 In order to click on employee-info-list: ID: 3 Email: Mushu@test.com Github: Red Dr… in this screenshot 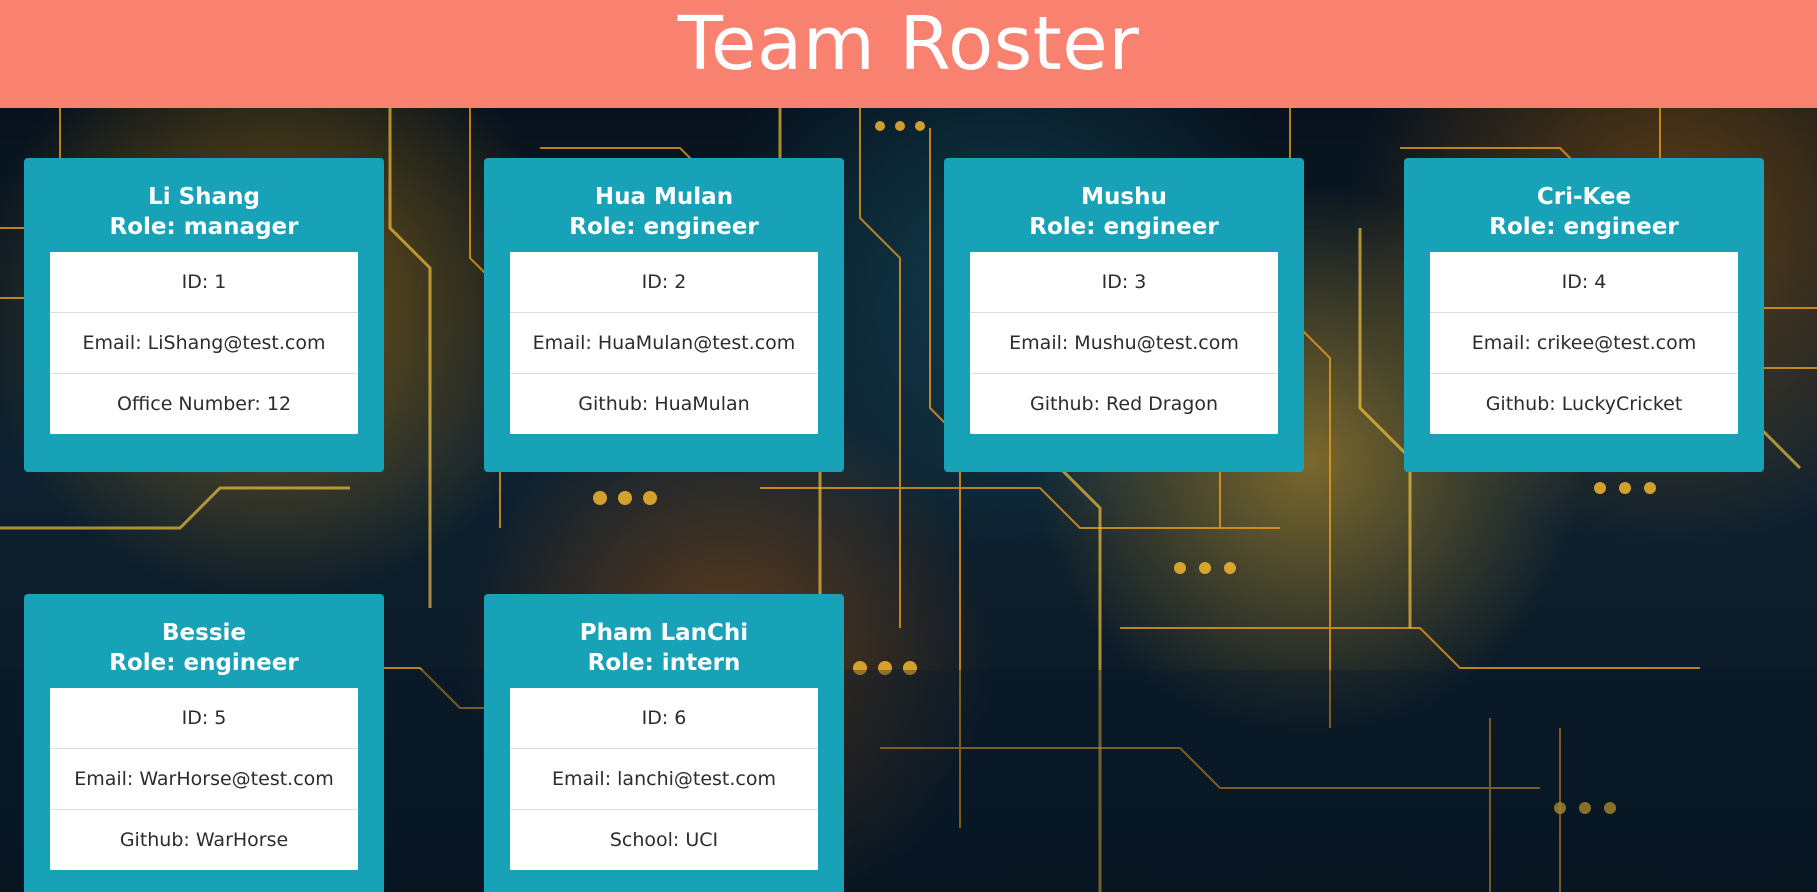, I will do `click(1124, 343)`.